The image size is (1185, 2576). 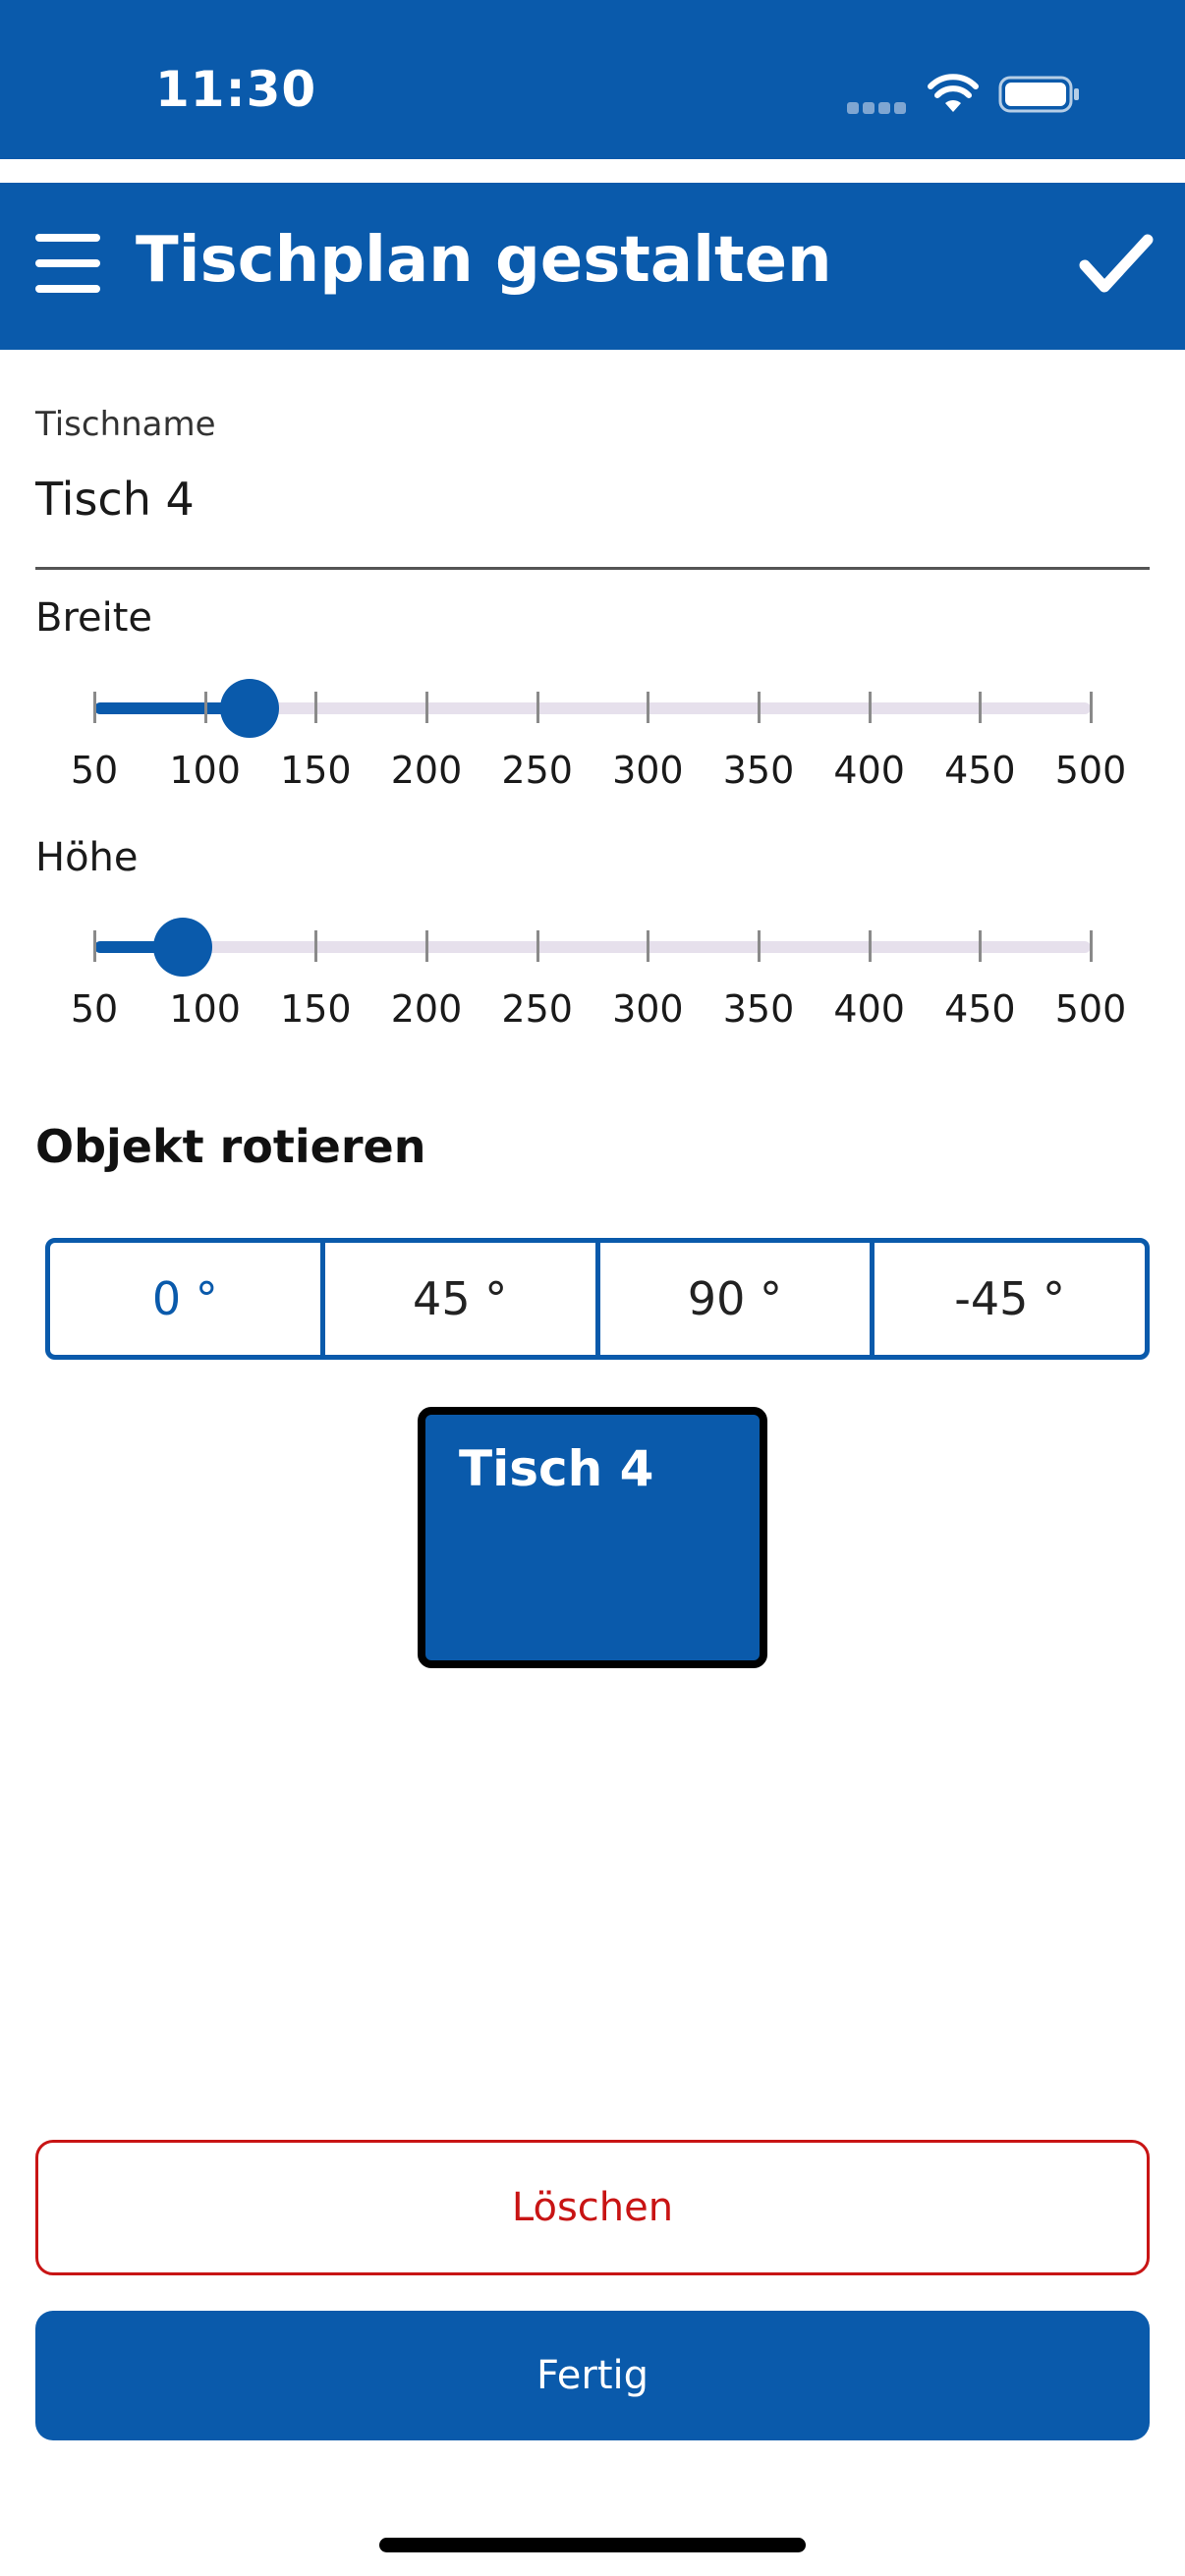 What do you see at coordinates (68, 263) in the screenshot?
I see `hamburger-menu-icon` at bounding box center [68, 263].